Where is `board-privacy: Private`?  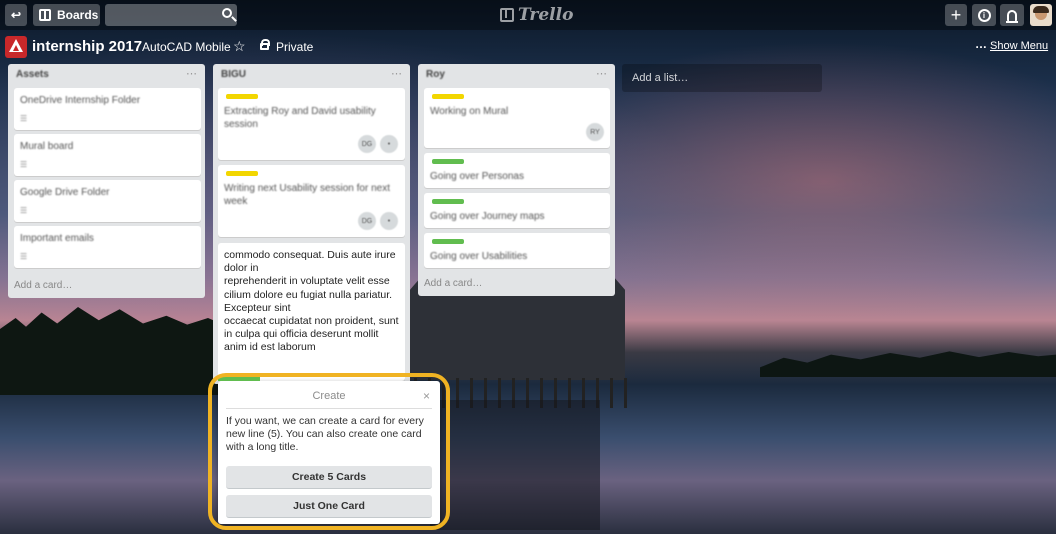
board-privacy: Private is located at coordinates (294, 47).